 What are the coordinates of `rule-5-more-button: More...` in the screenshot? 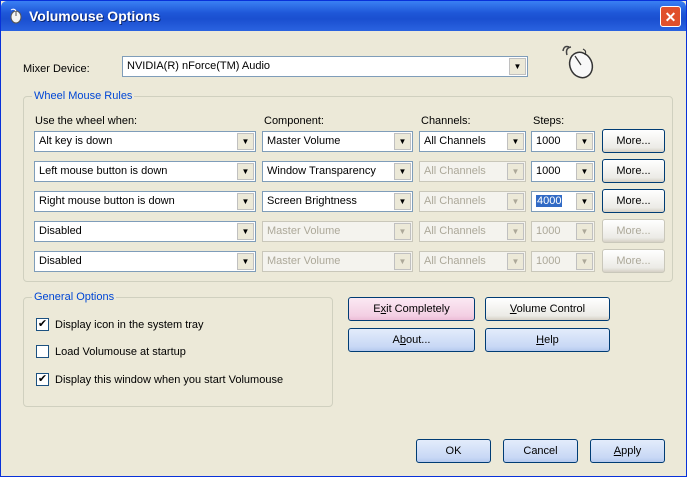 It's located at (633, 261).